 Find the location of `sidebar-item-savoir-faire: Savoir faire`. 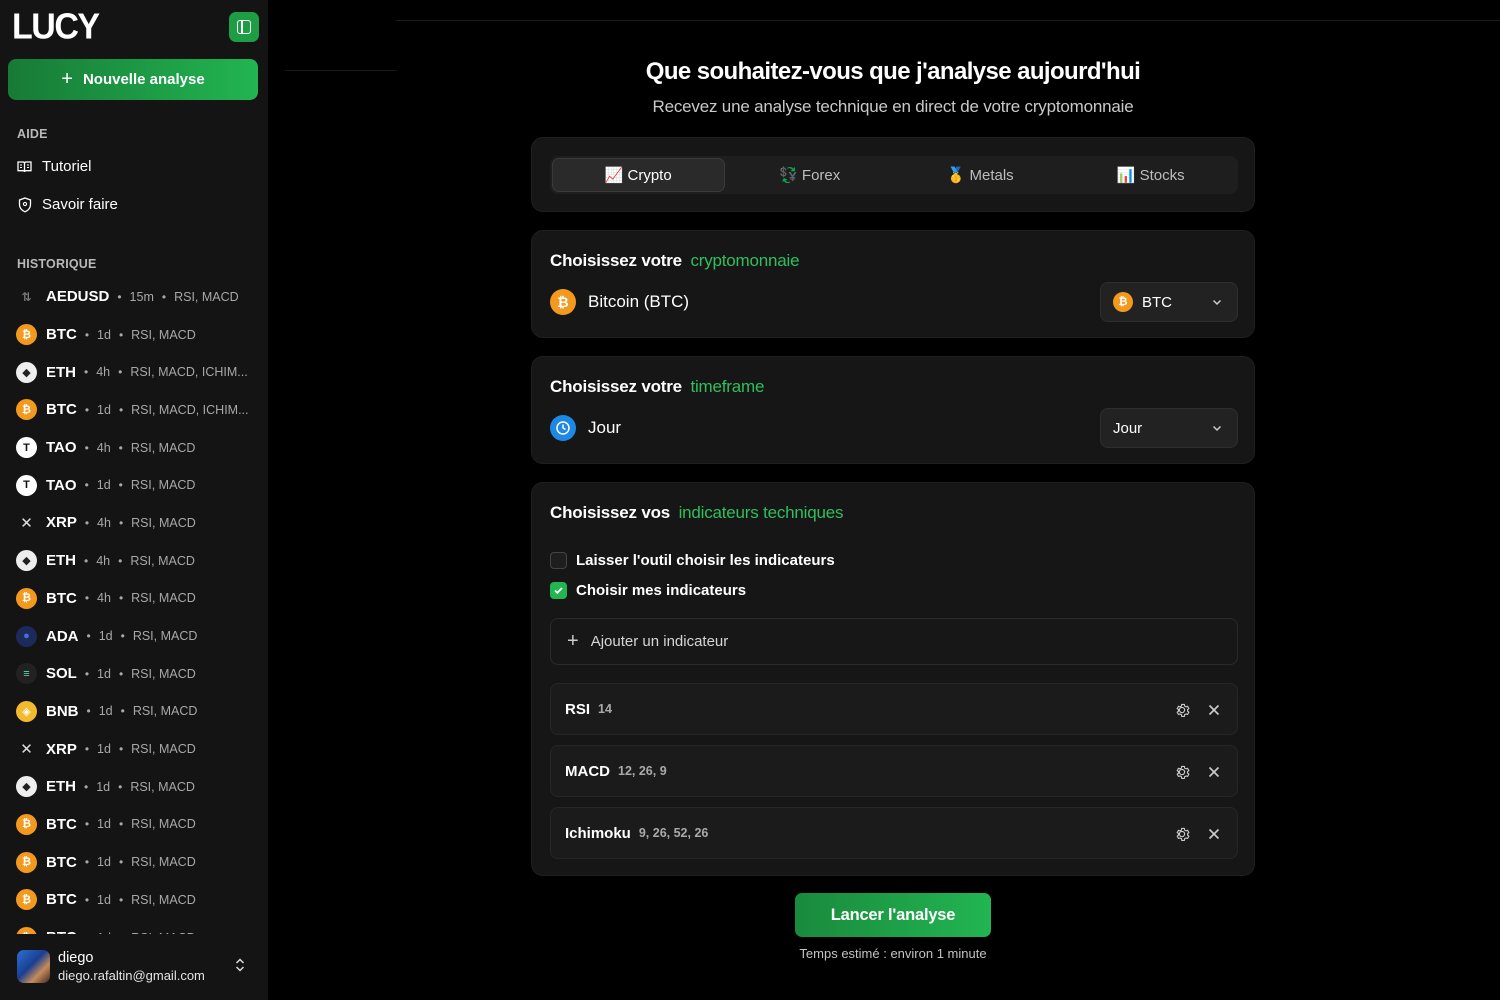

sidebar-item-savoir-faire: Savoir faire is located at coordinates (67, 204).